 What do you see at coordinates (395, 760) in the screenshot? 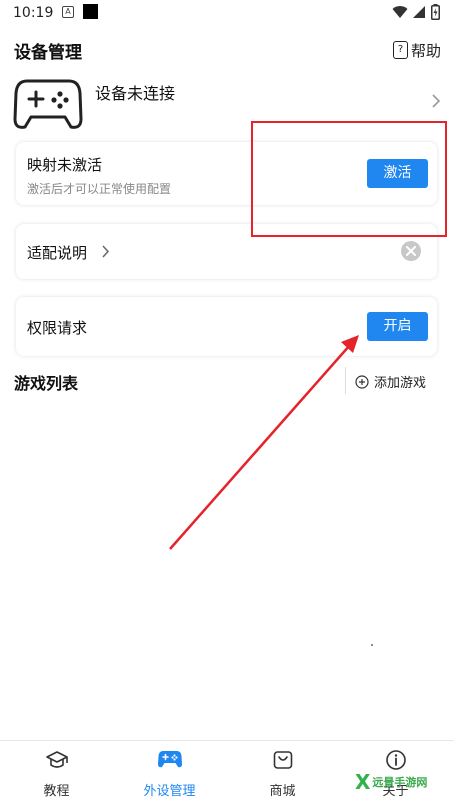
I see `info-icon` at bounding box center [395, 760].